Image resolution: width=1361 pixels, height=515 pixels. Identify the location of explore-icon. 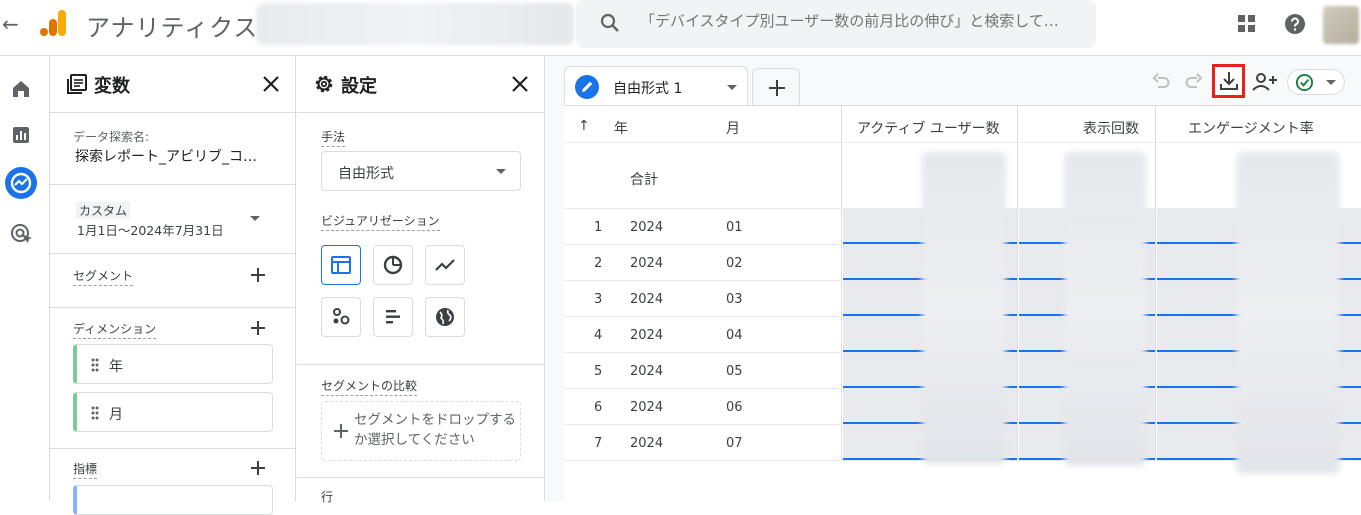
(21, 183).